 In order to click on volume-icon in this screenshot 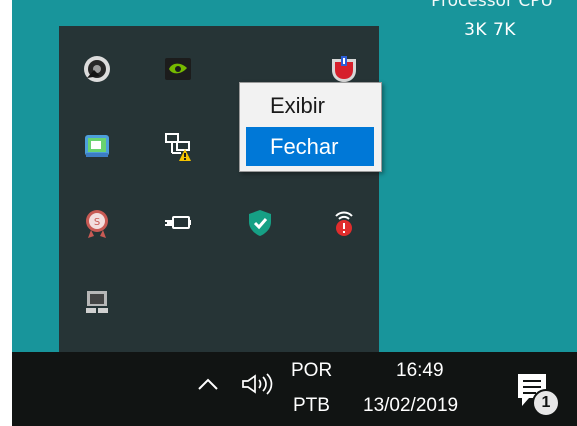, I will do `click(257, 384)`.